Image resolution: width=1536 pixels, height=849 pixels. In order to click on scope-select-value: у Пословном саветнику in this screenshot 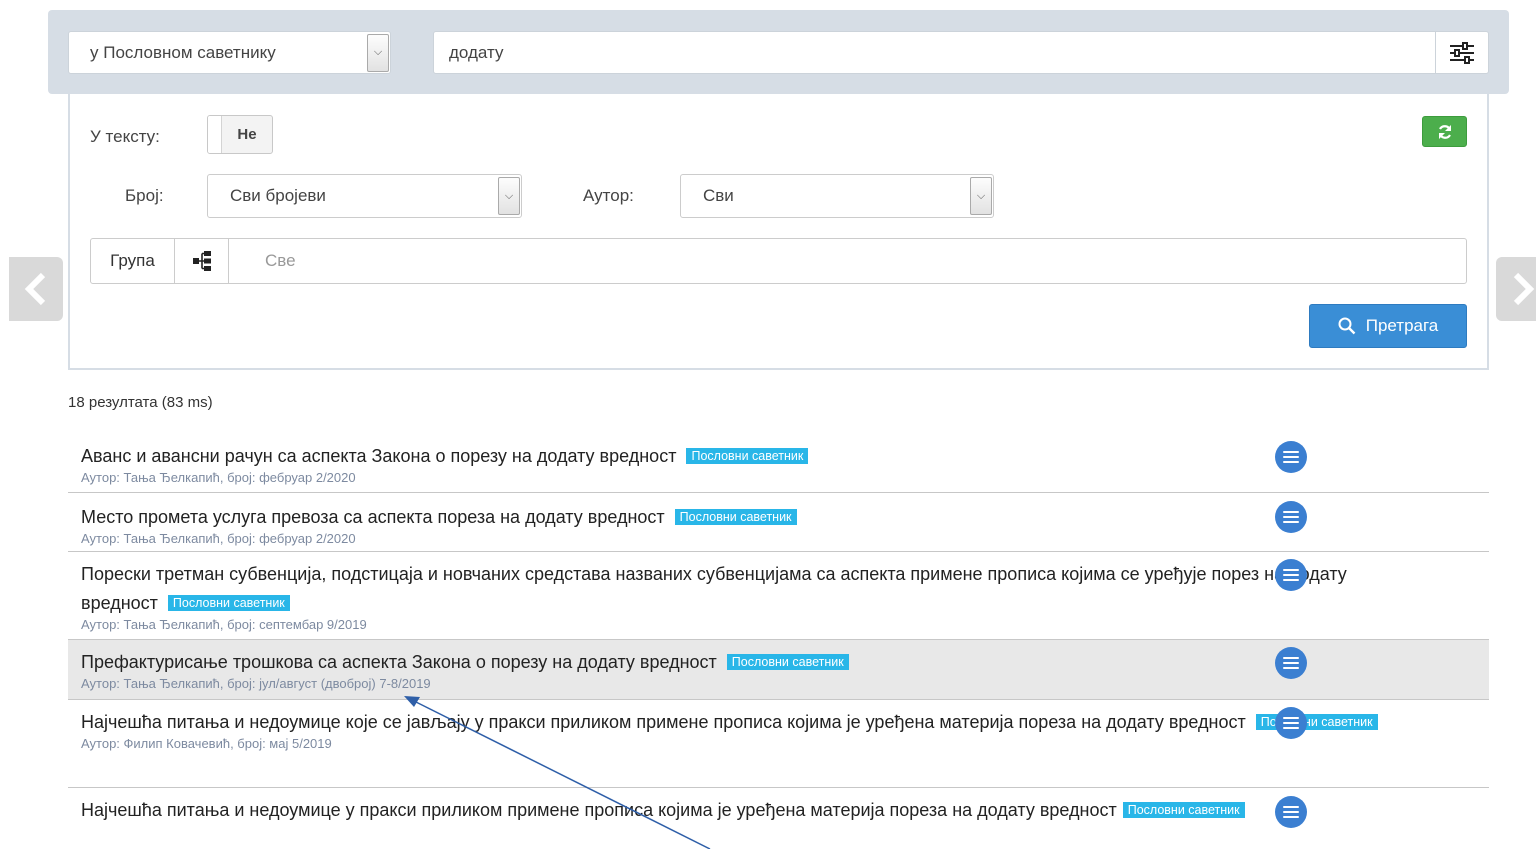, I will do `click(183, 52)`.